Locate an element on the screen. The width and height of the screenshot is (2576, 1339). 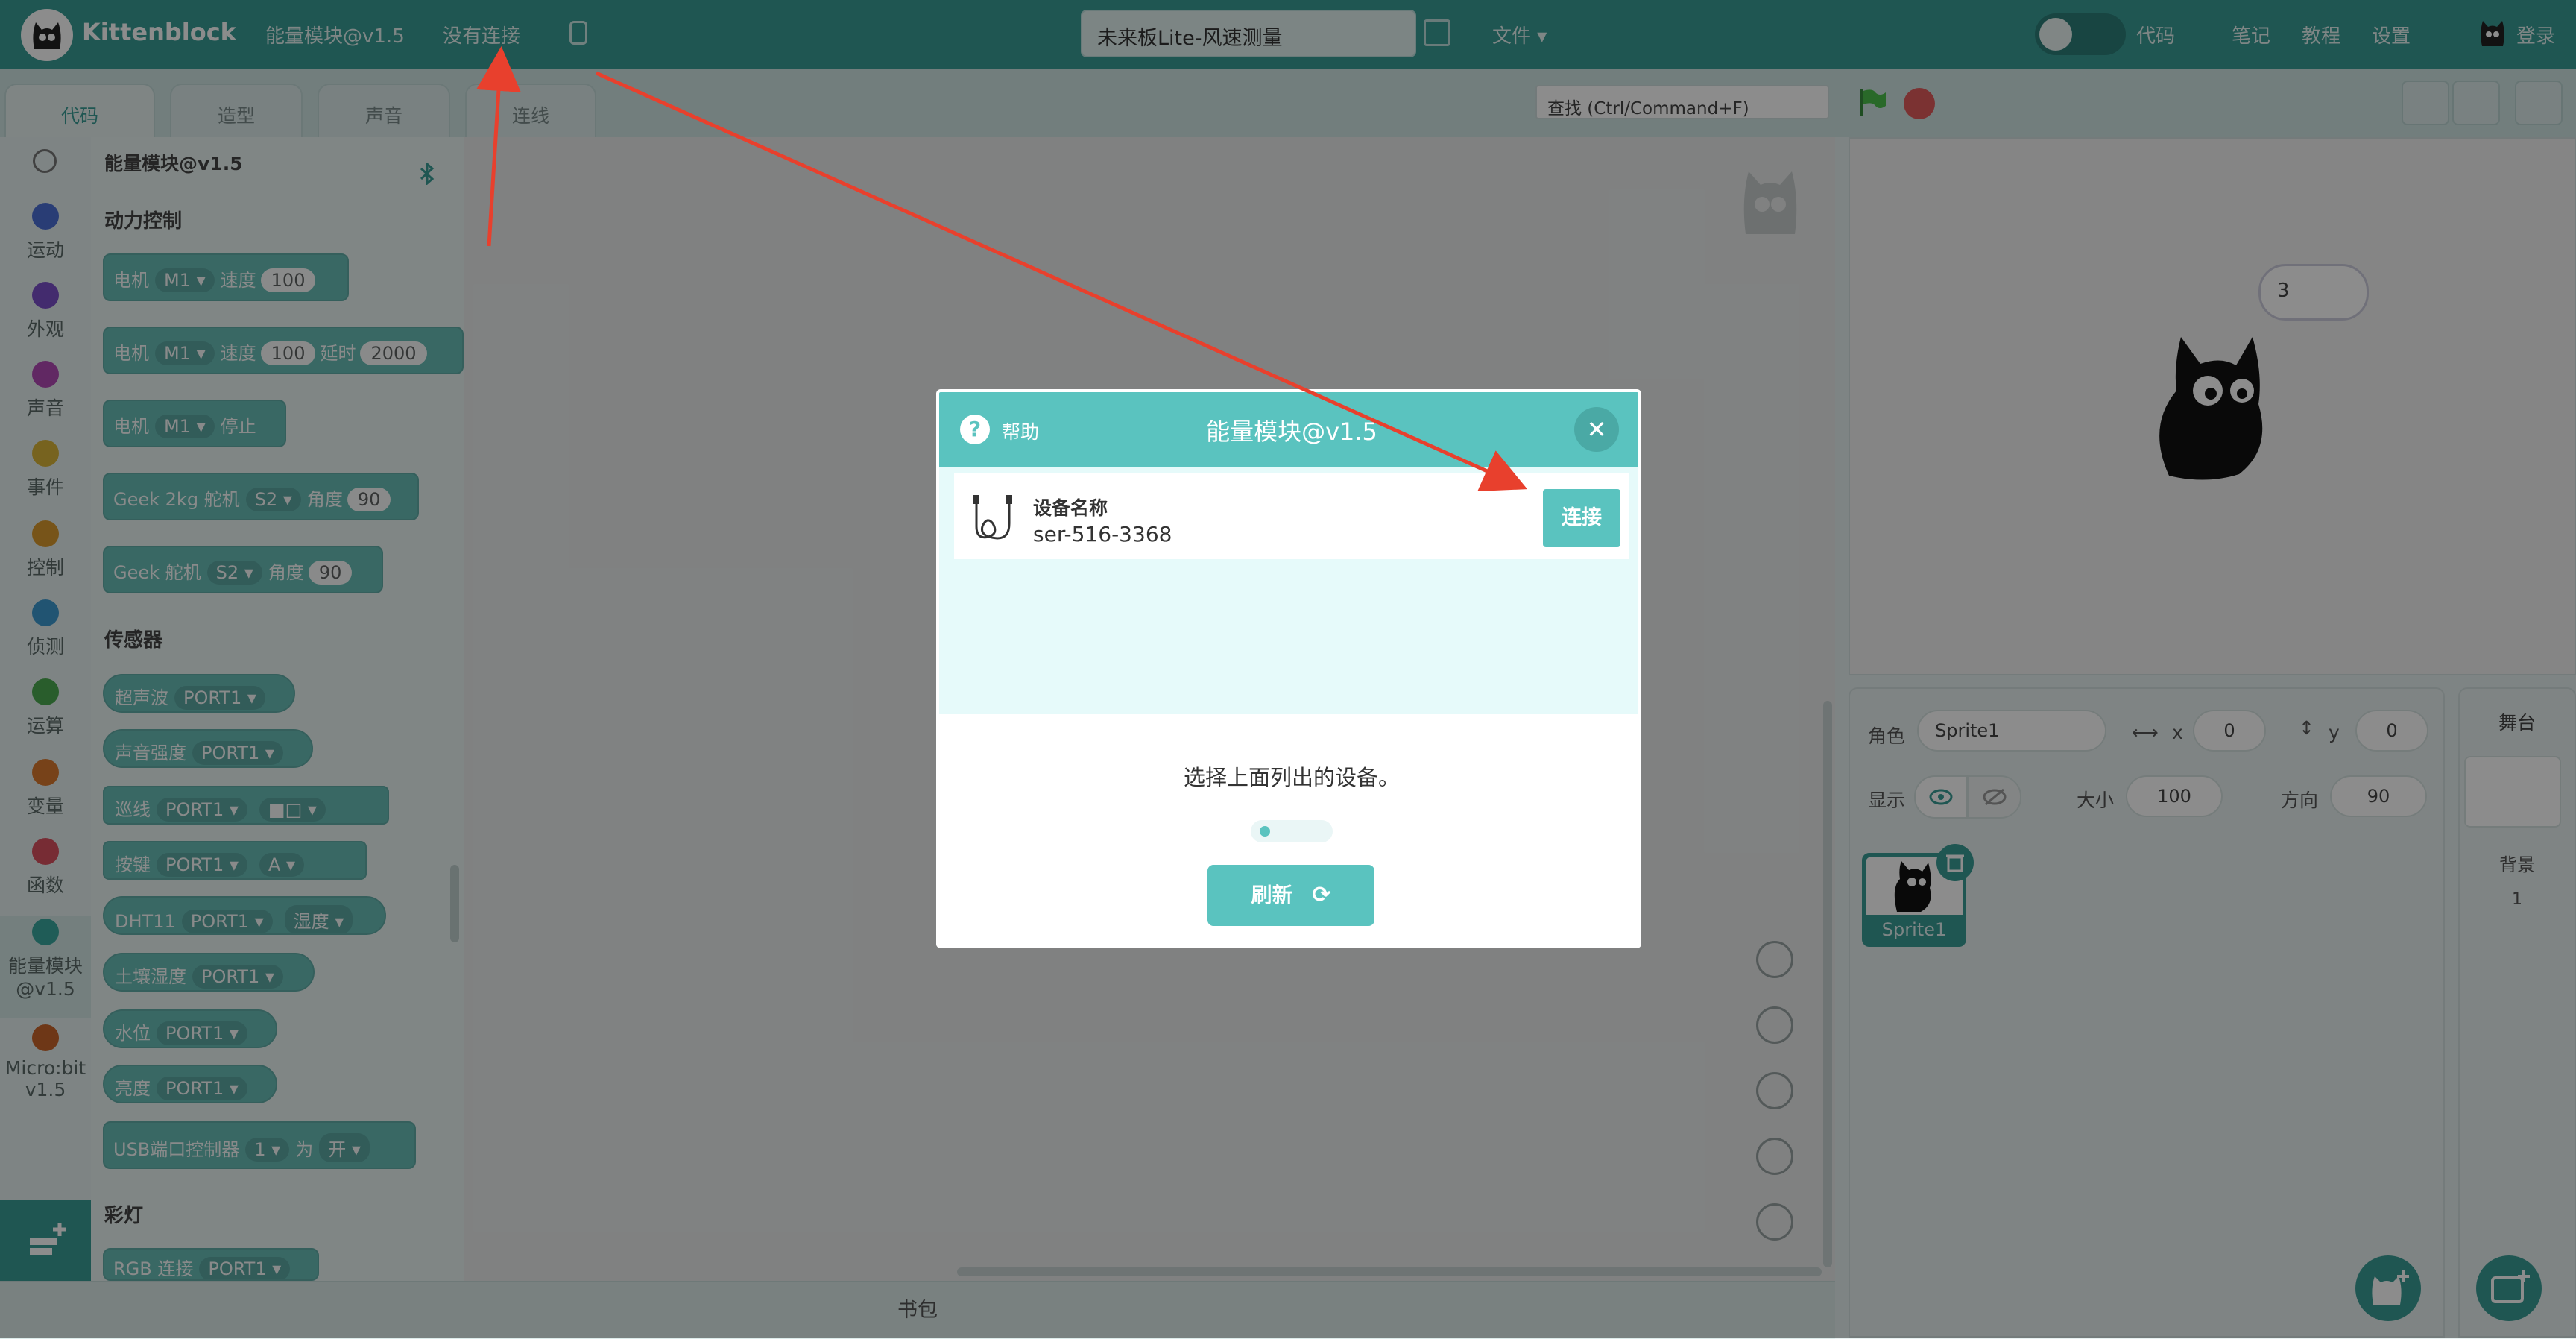
connect-button: 连接 is located at coordinates (1581, 518).